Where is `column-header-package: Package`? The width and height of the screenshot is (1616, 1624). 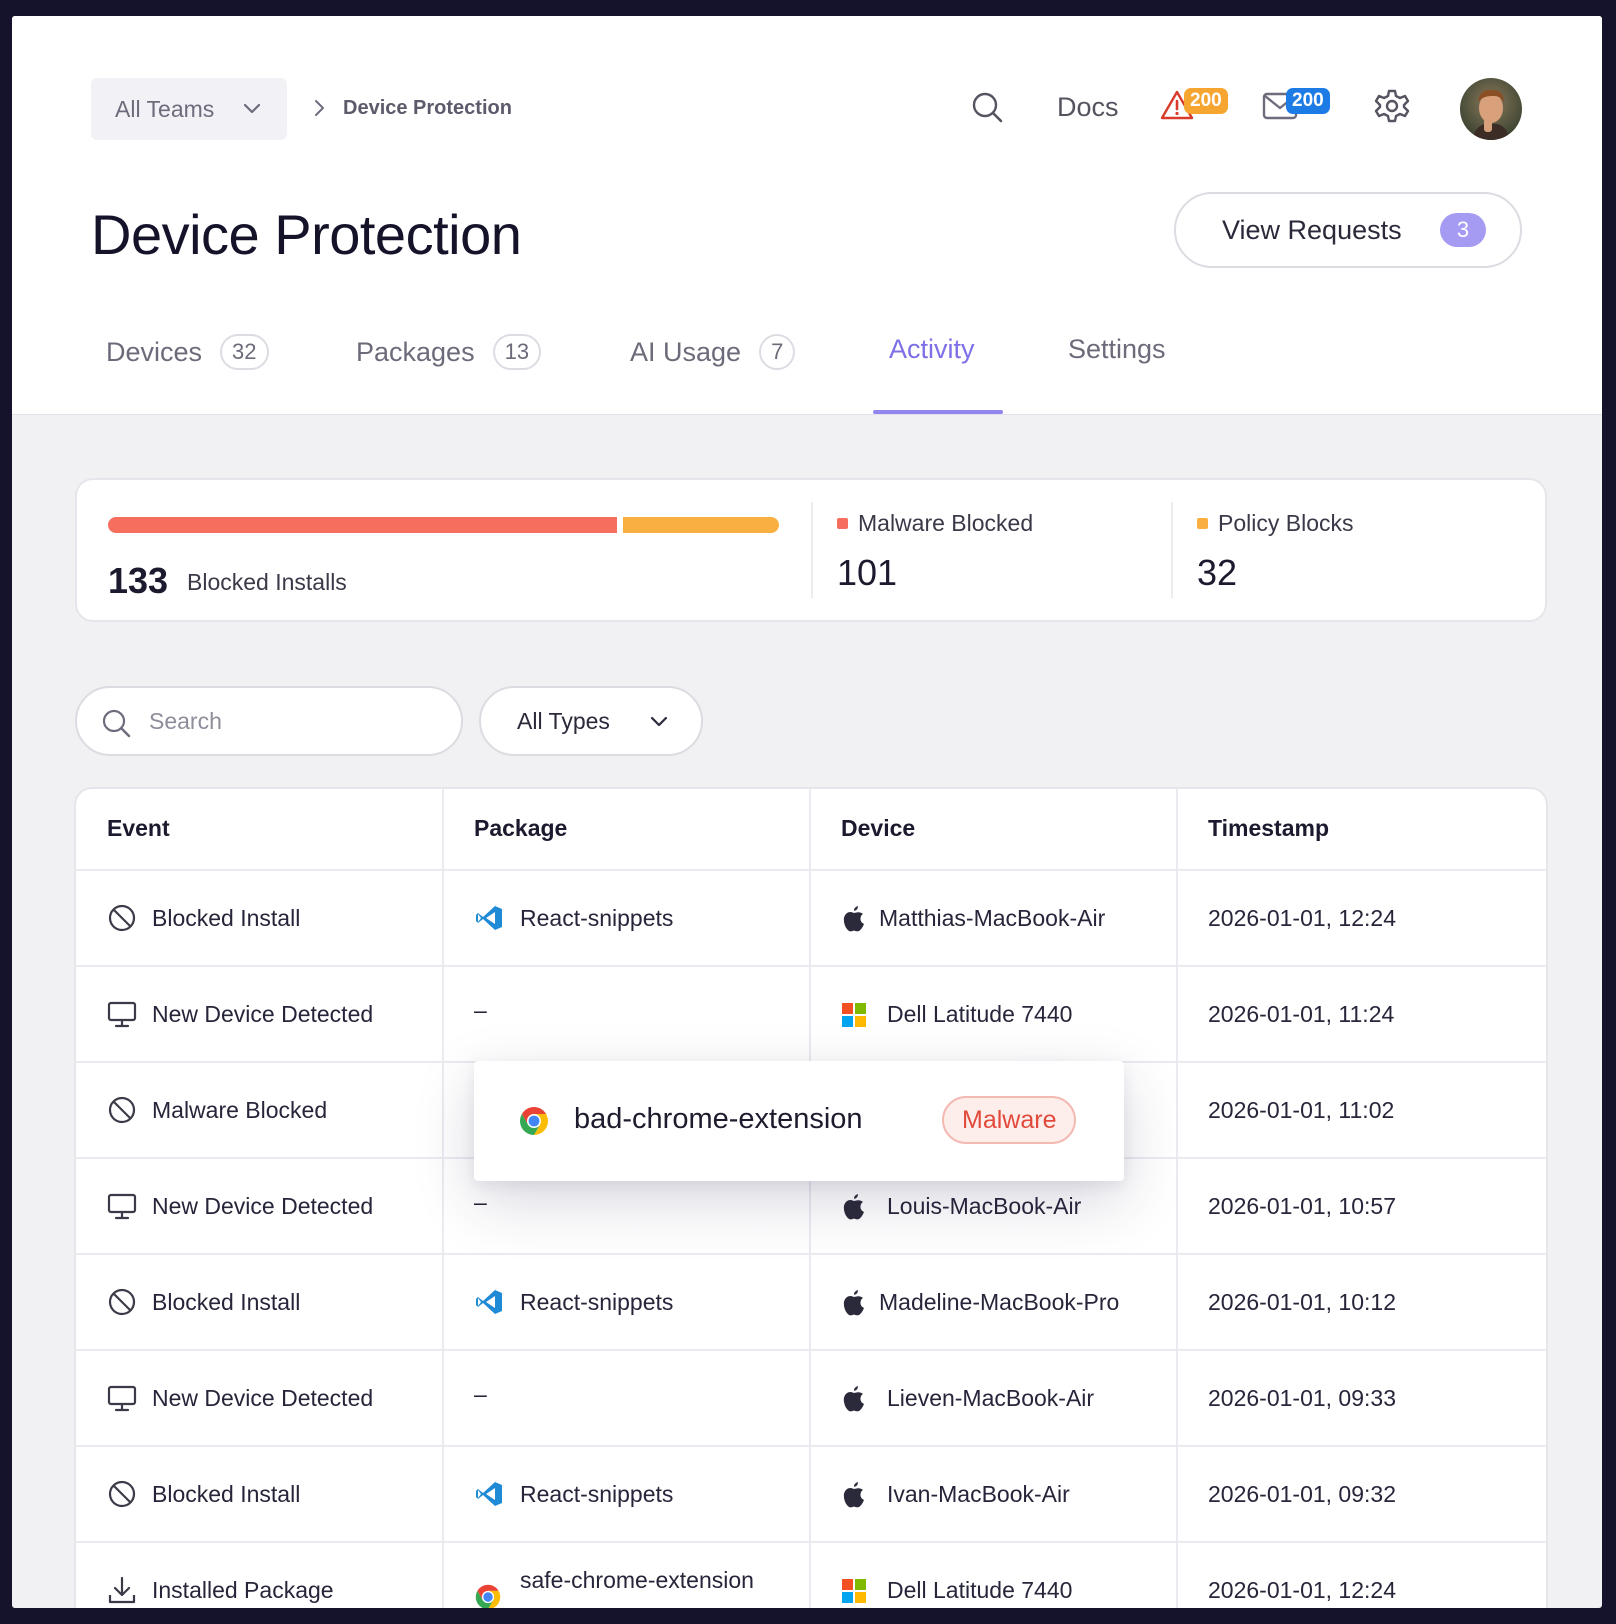 column-header-package: Package is located at coordinates (520, 828).